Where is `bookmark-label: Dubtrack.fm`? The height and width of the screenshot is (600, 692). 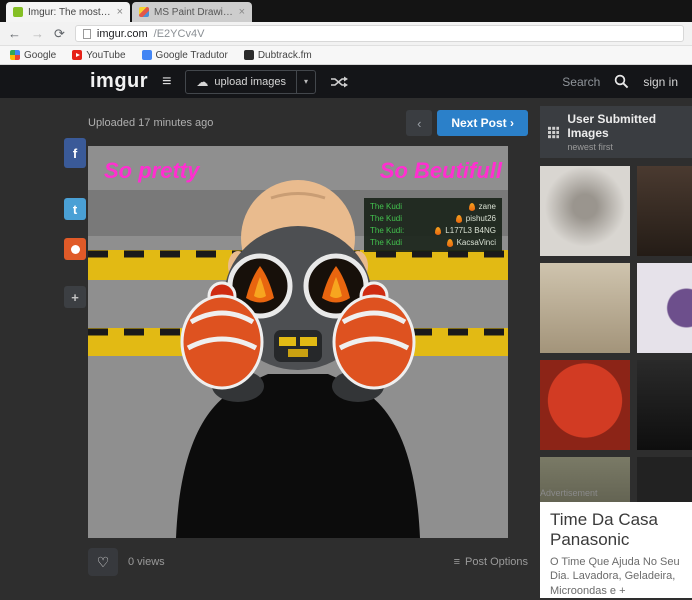
bookmark-label: Dubtrack.fm is located at coordinates (284, 55).